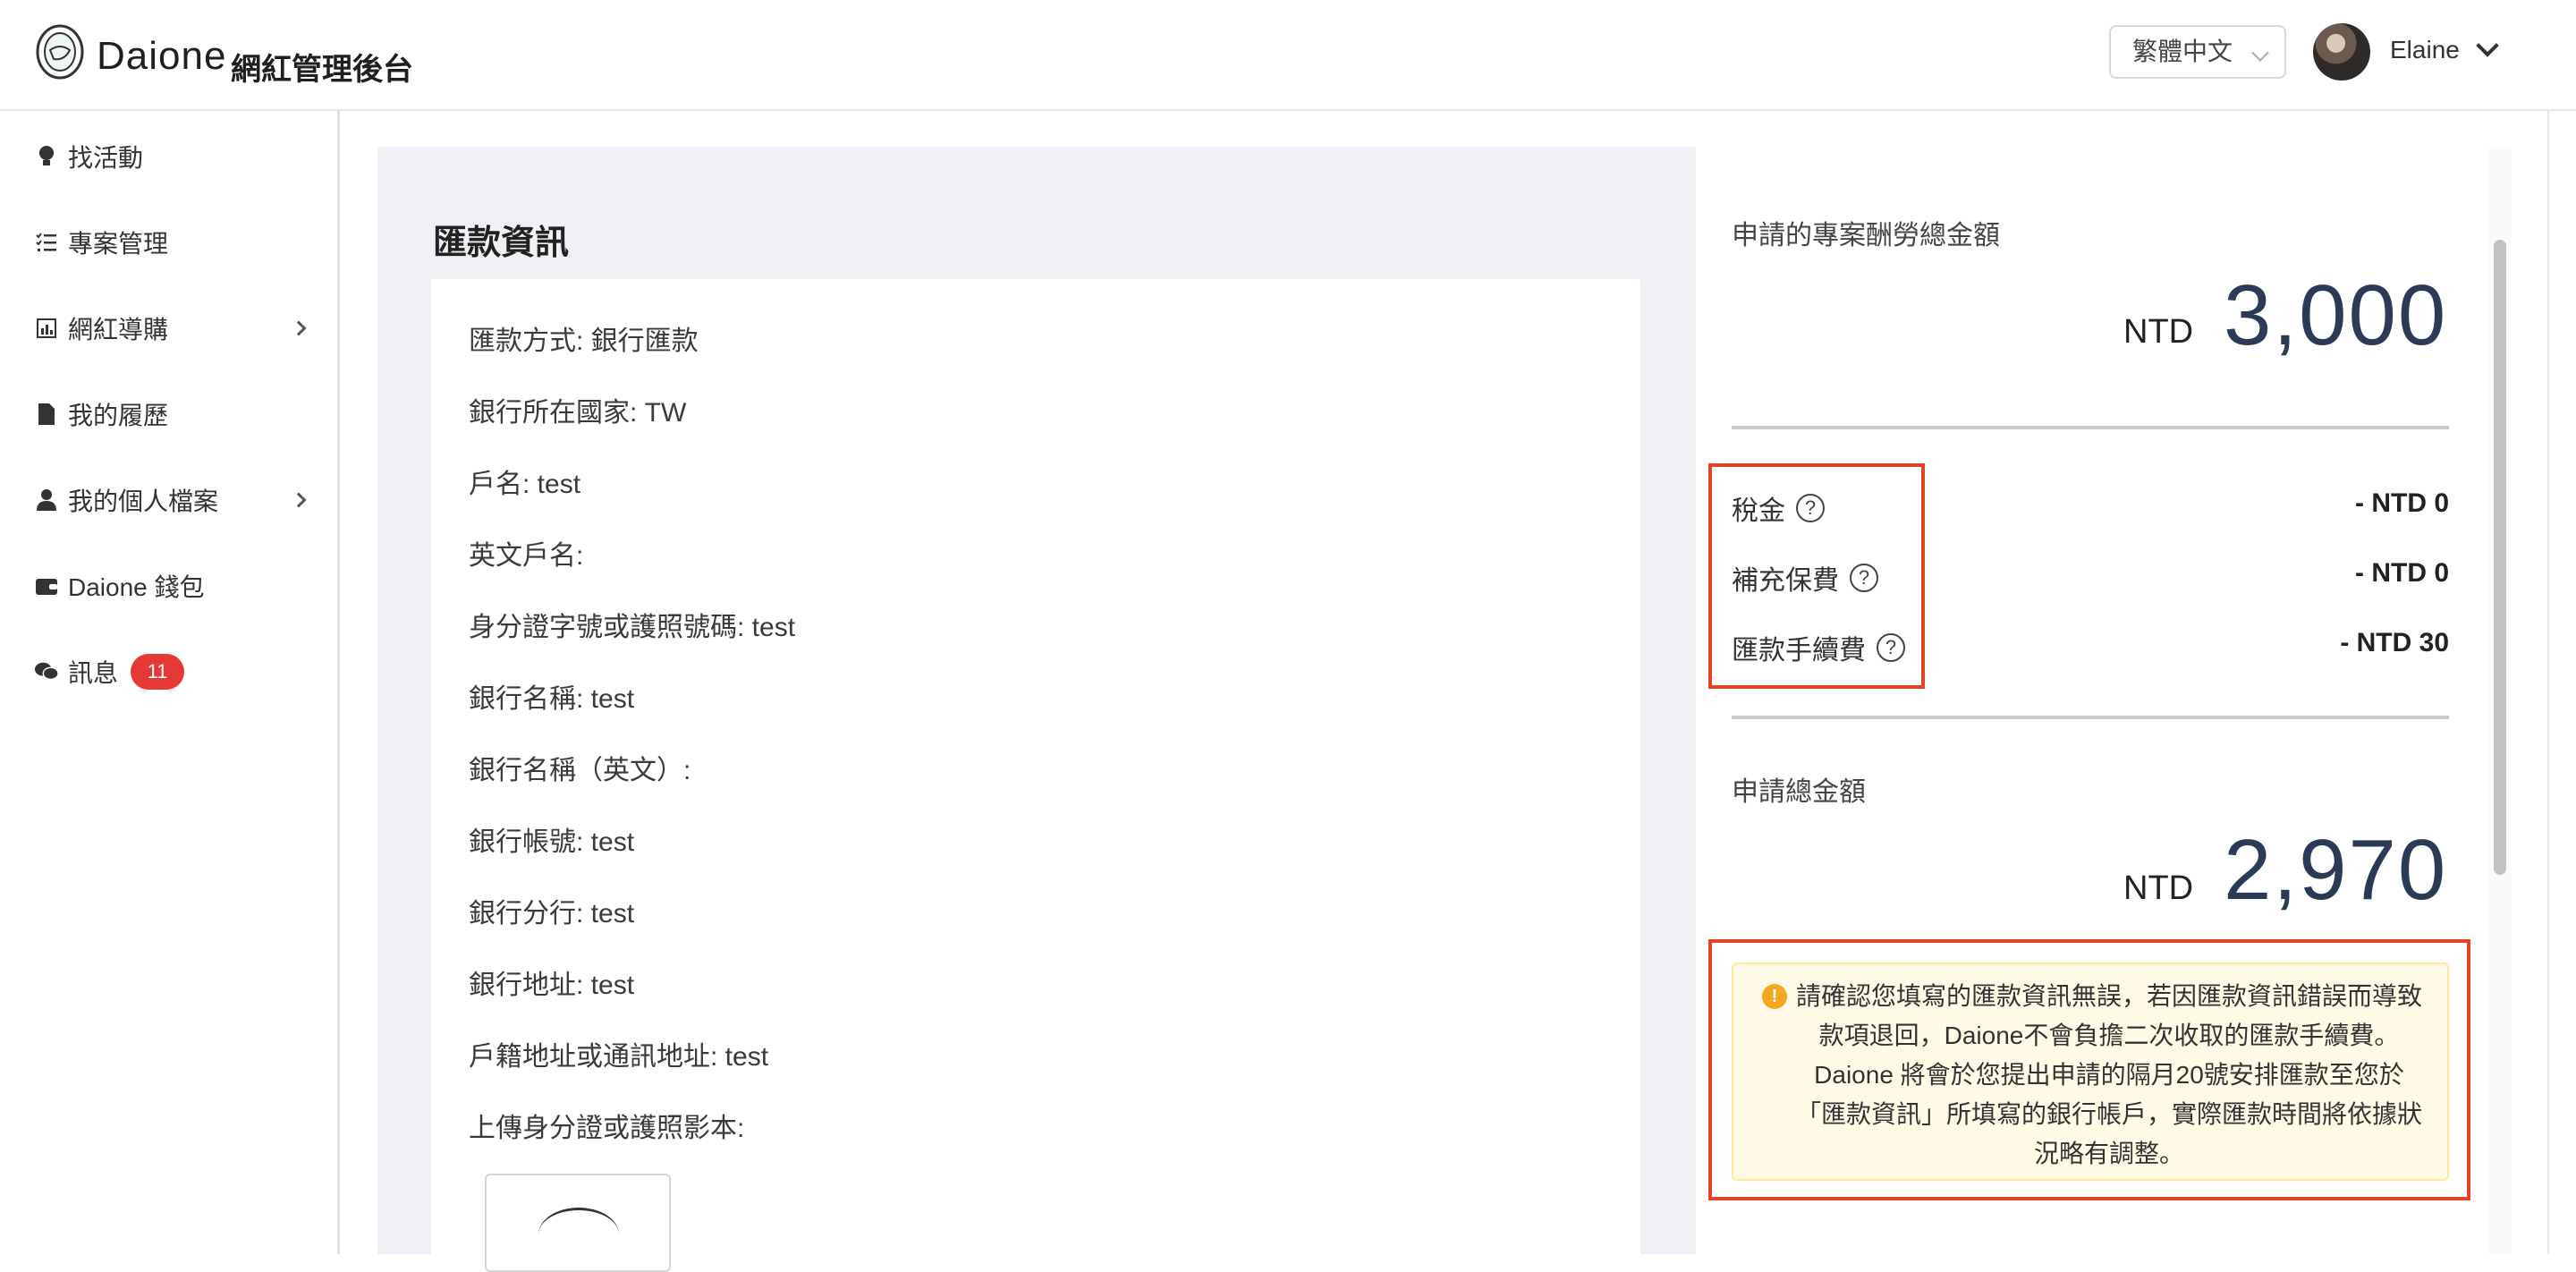 This screenshot has height=1272, width=2576. What do you see at coordinates (46, 500) in the screenshot?
I see `user-icon` at bounding box center [46, 500].